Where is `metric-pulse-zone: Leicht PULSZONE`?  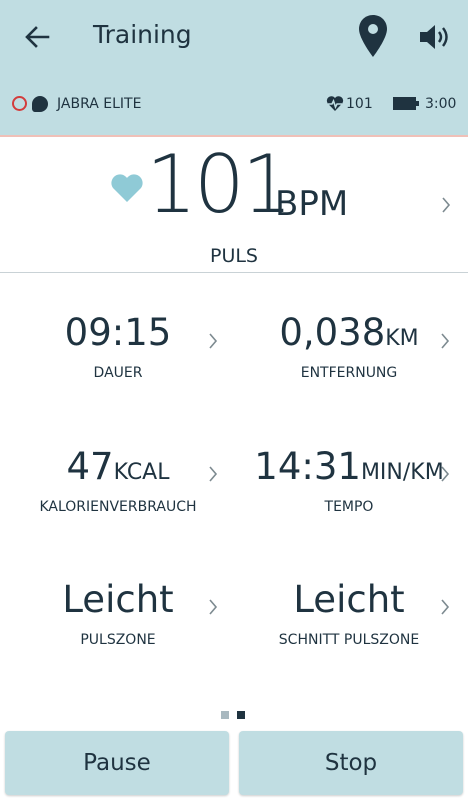
metric-pulse-zone: Leicht PULSZONE is located at coordinates (118, 614).